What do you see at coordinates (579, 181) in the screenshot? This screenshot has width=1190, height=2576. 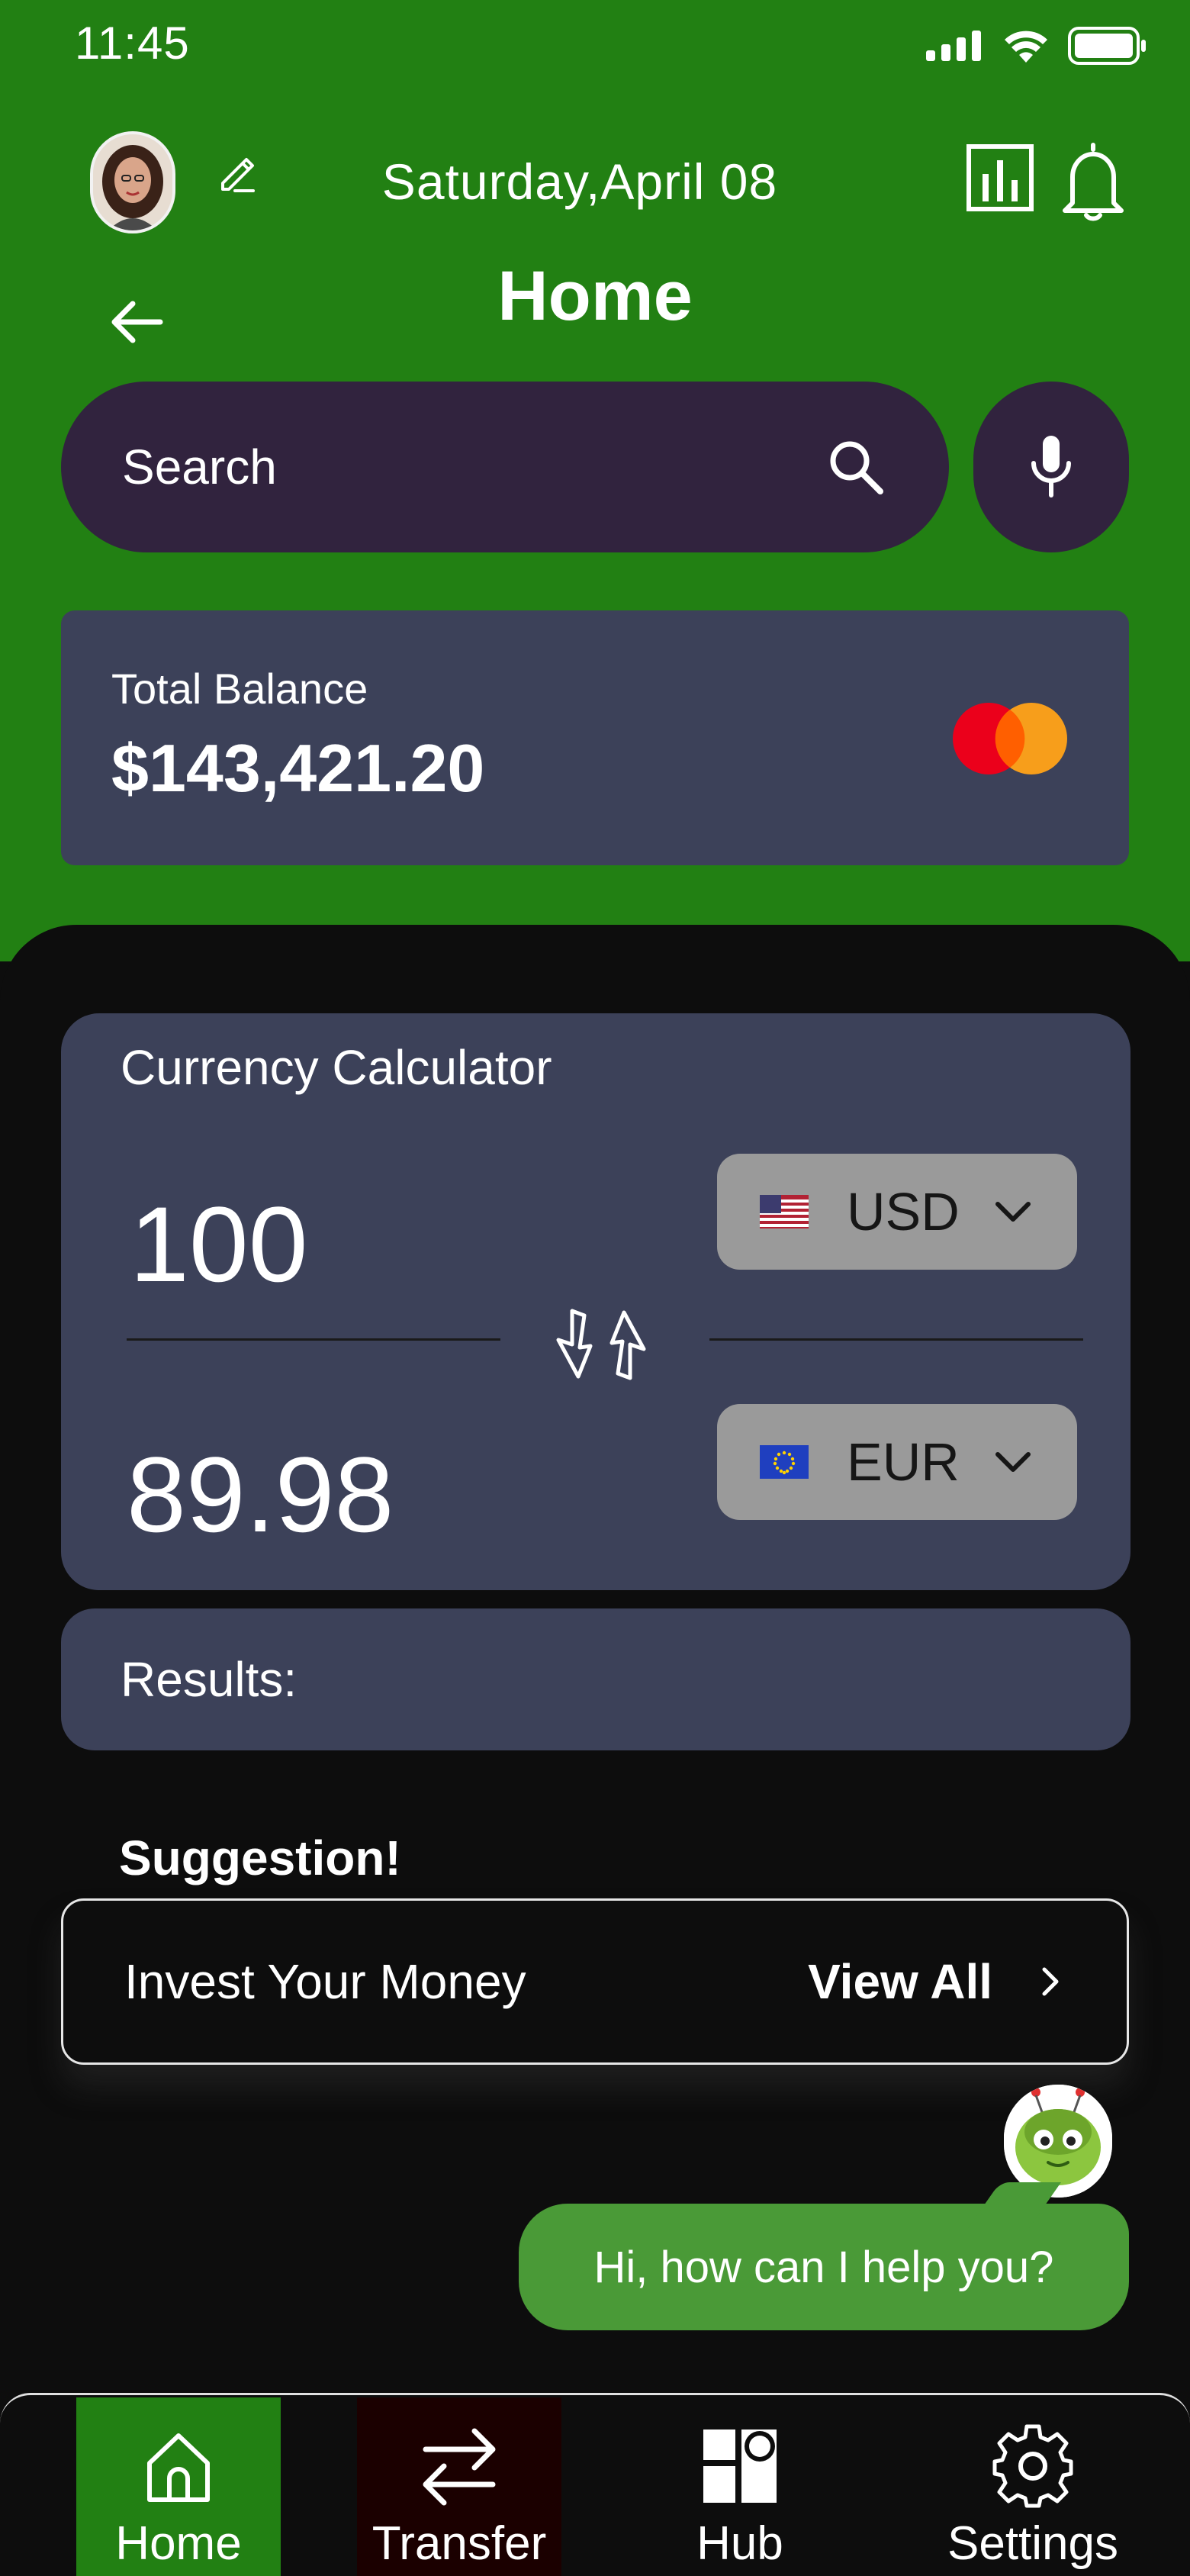 I see `header-date: Saturday,April 08` at bounding box center [579, 181].